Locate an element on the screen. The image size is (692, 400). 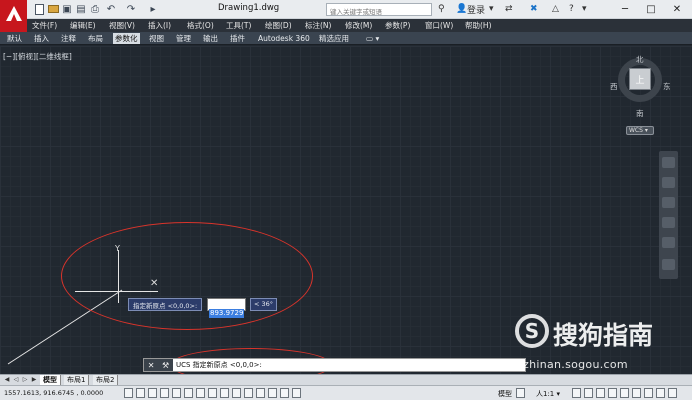
dyn-icon is located at coordinates (236, 393).